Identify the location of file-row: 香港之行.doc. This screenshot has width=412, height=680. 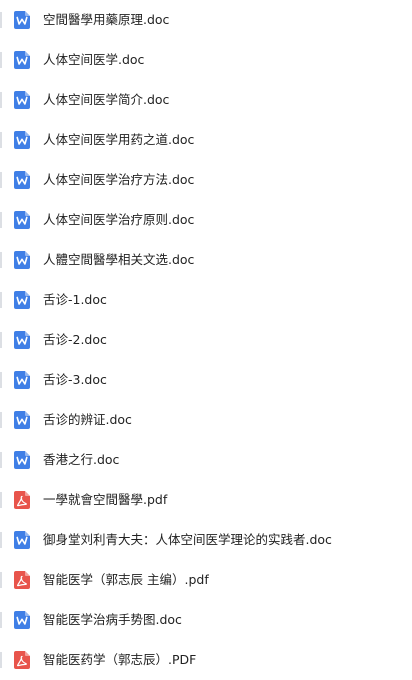
(206, 460).